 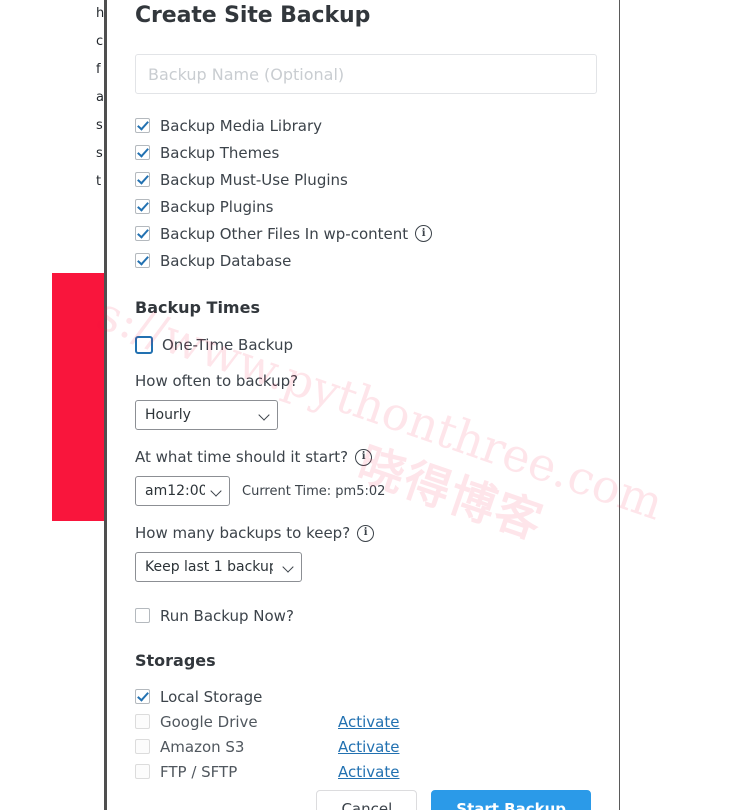 I want to click on storage-row-local-storage: Local Storage, so click(x=363, y=696).